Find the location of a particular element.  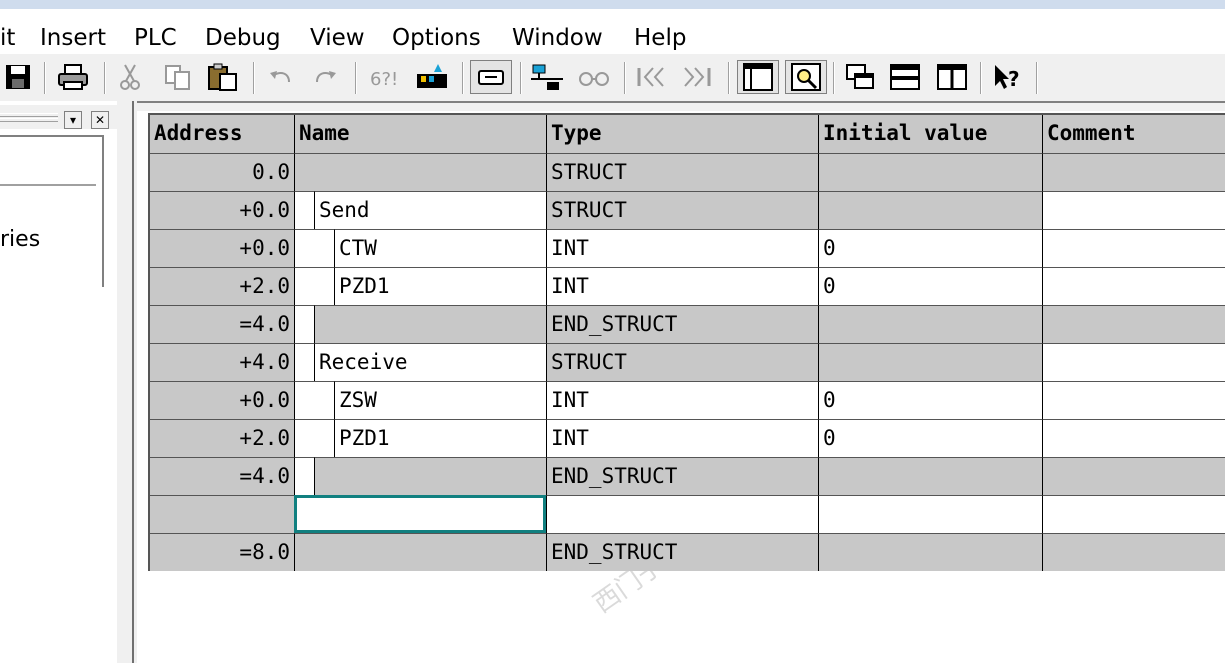

pane-close-button: ✕ is located at coordinates (100, 120).